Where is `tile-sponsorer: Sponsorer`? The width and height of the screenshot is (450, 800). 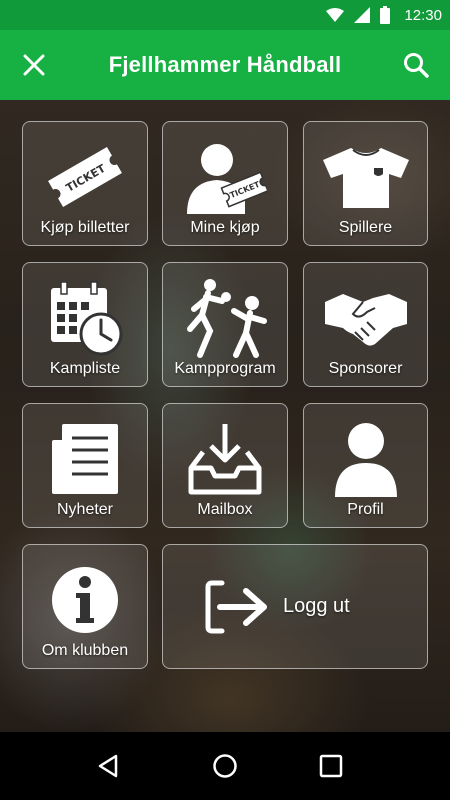 tile-sponsorer: Sponsorer is located at coordinates (365, 324).